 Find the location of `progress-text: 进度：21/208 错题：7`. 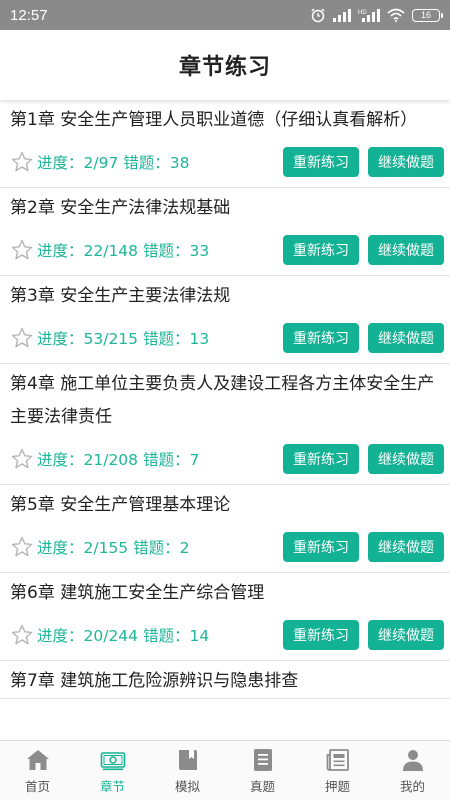

progress-text: 进度：21/208 错题：7 is located at coordinates (118, 460).